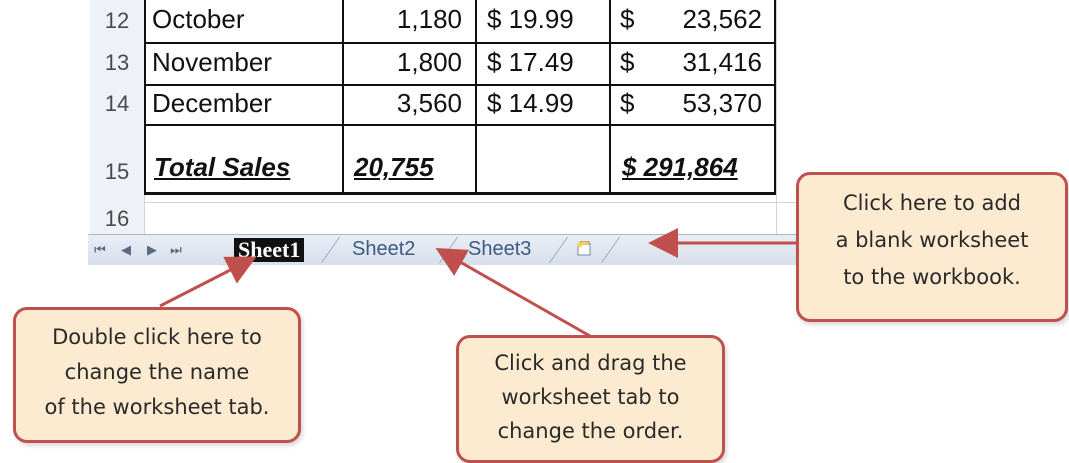  Describe the element at coordinates (590, 431) in the screenshot. I see `callout-text: change the order.` at that location.